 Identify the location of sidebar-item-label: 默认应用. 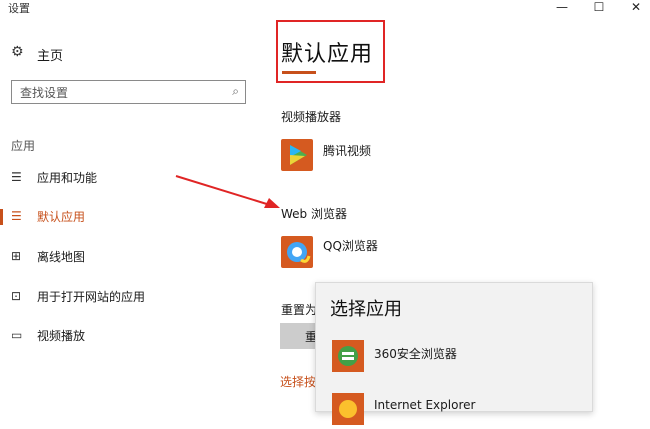
(61, 217).